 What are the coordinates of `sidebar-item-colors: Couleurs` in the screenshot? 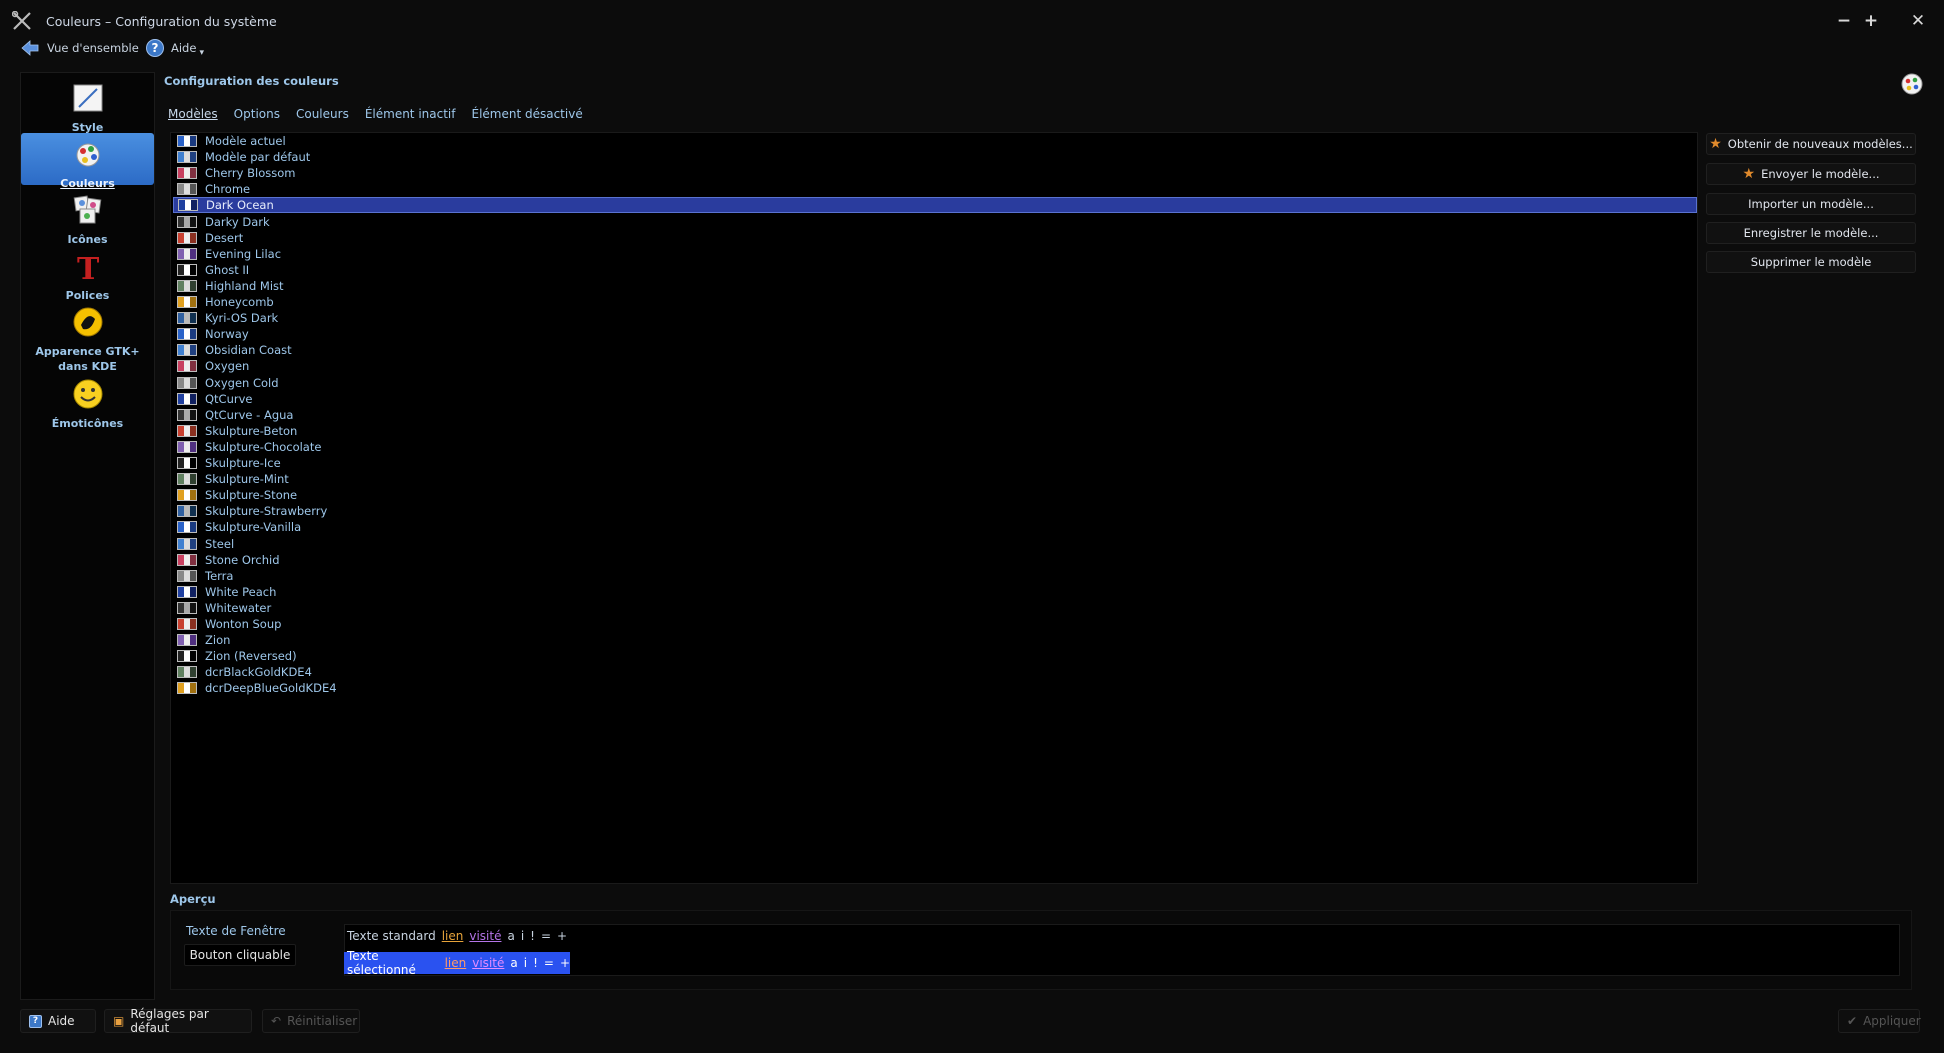 It's located at (87, 161).